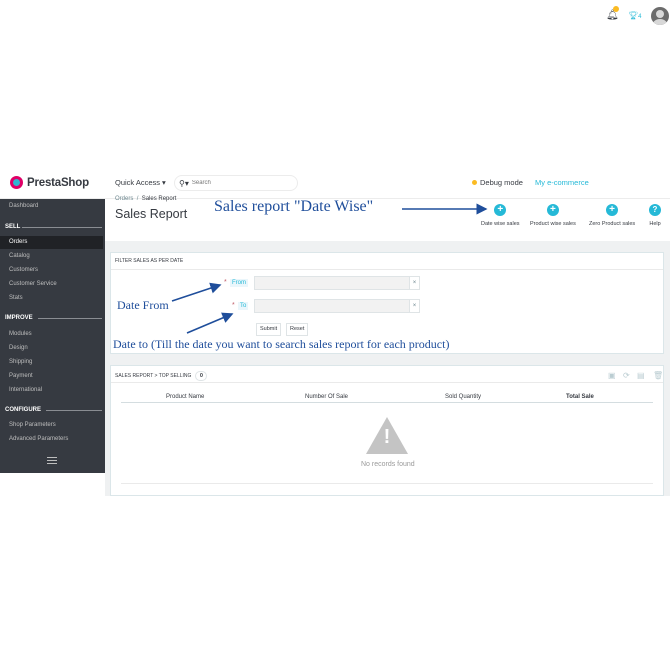 This screenshot has width=670, height=670. What do you see at coordinates (501, 182) in the screenshot?
I see `debug-mode-label: Debug mode` at bounding box center [501, 182].